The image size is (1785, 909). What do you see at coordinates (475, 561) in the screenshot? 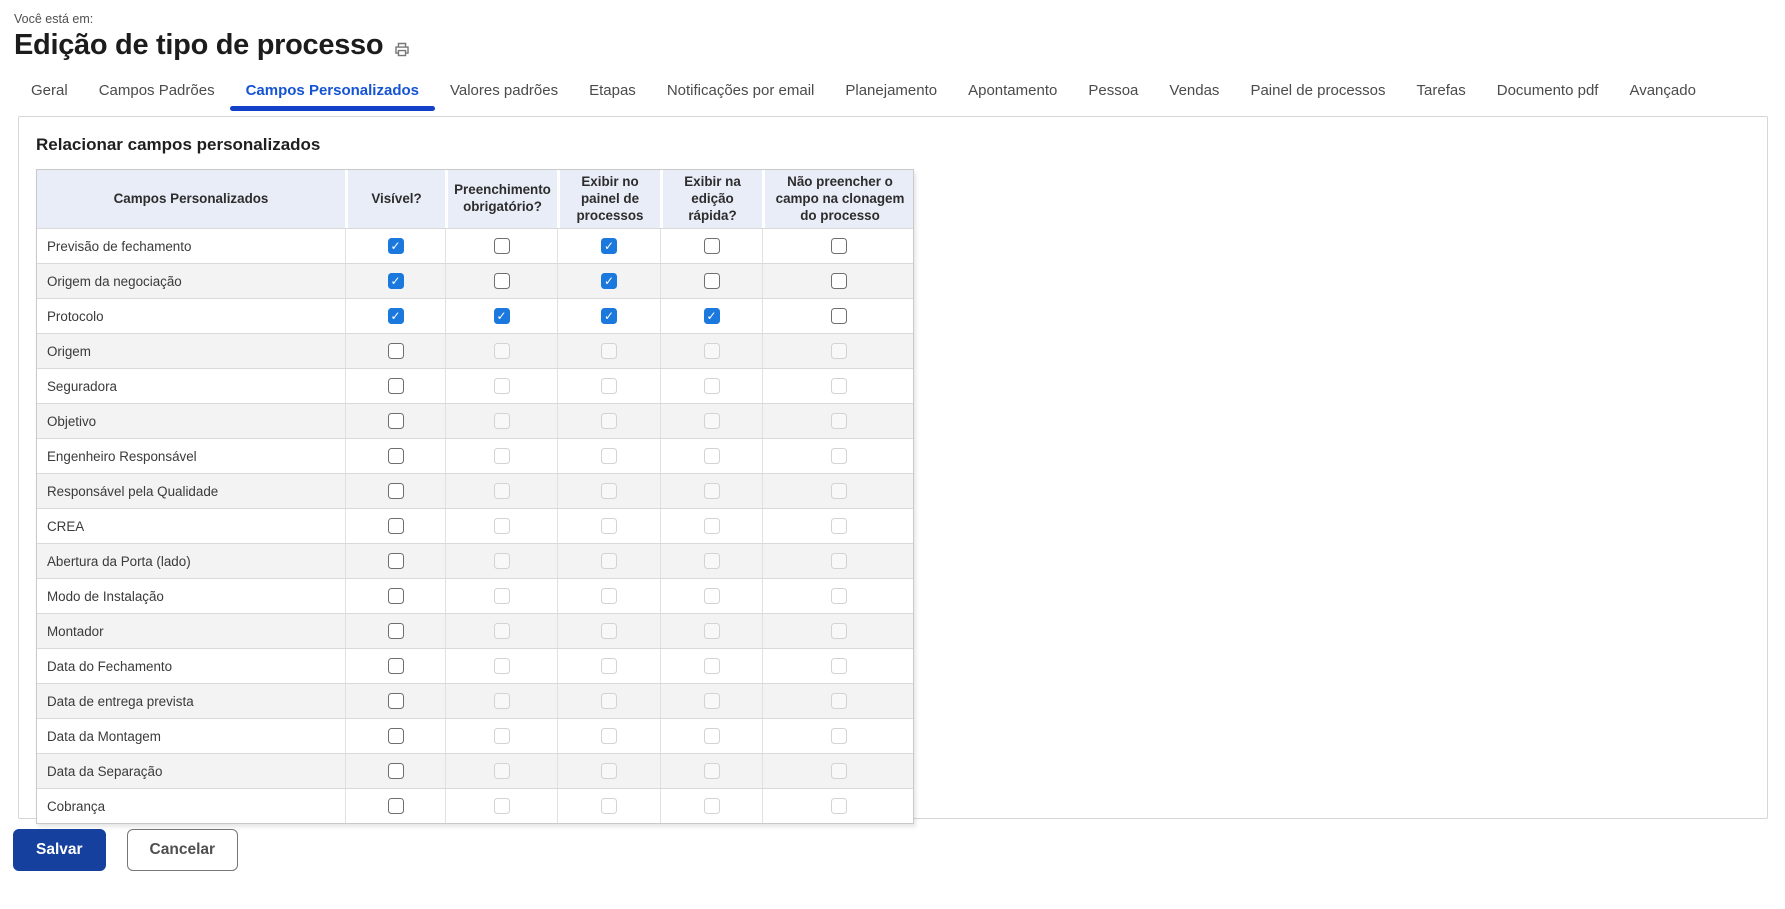
I see `table-row-abertura-da-porta-lado: Abertura da Porta (lado)` at bounding box center [475, 561].